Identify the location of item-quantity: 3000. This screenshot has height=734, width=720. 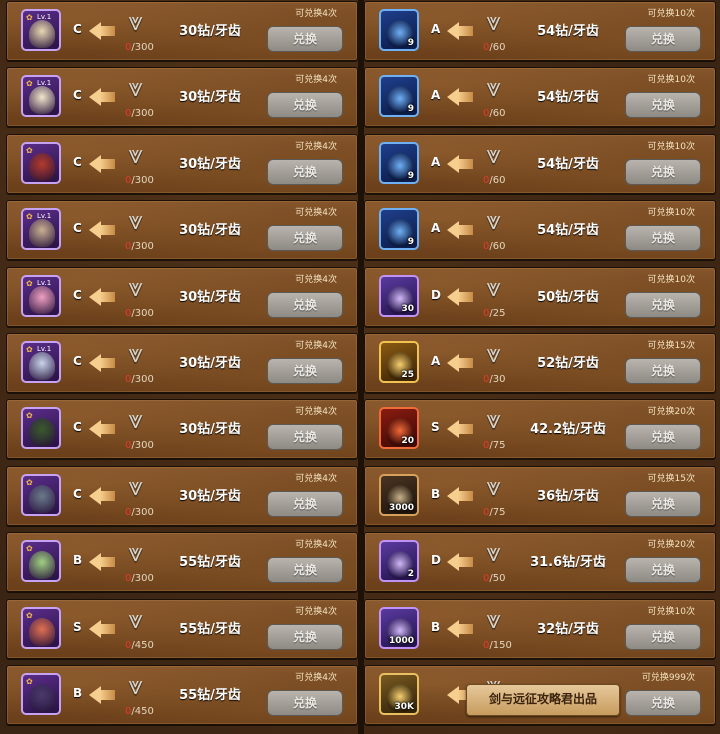
(401, 507).